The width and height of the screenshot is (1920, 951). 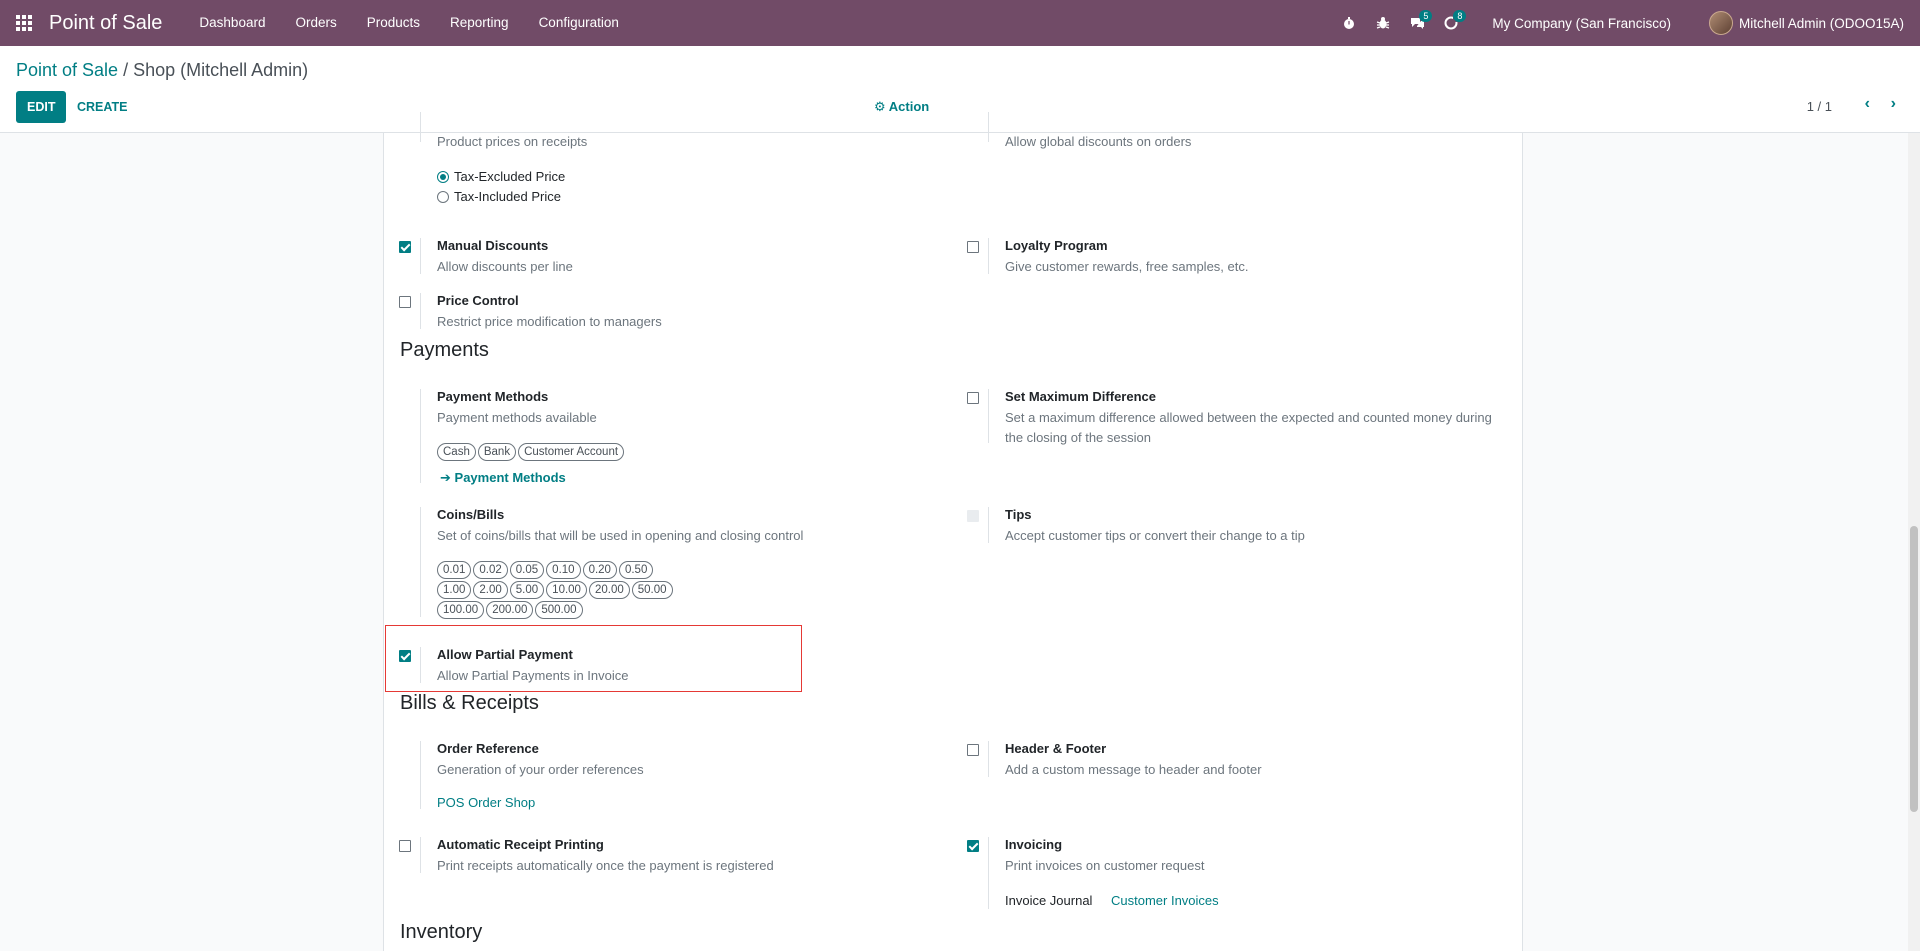 I want to click on setting-desc: Allow global discounts on orders, so click(x=1098, y=141).